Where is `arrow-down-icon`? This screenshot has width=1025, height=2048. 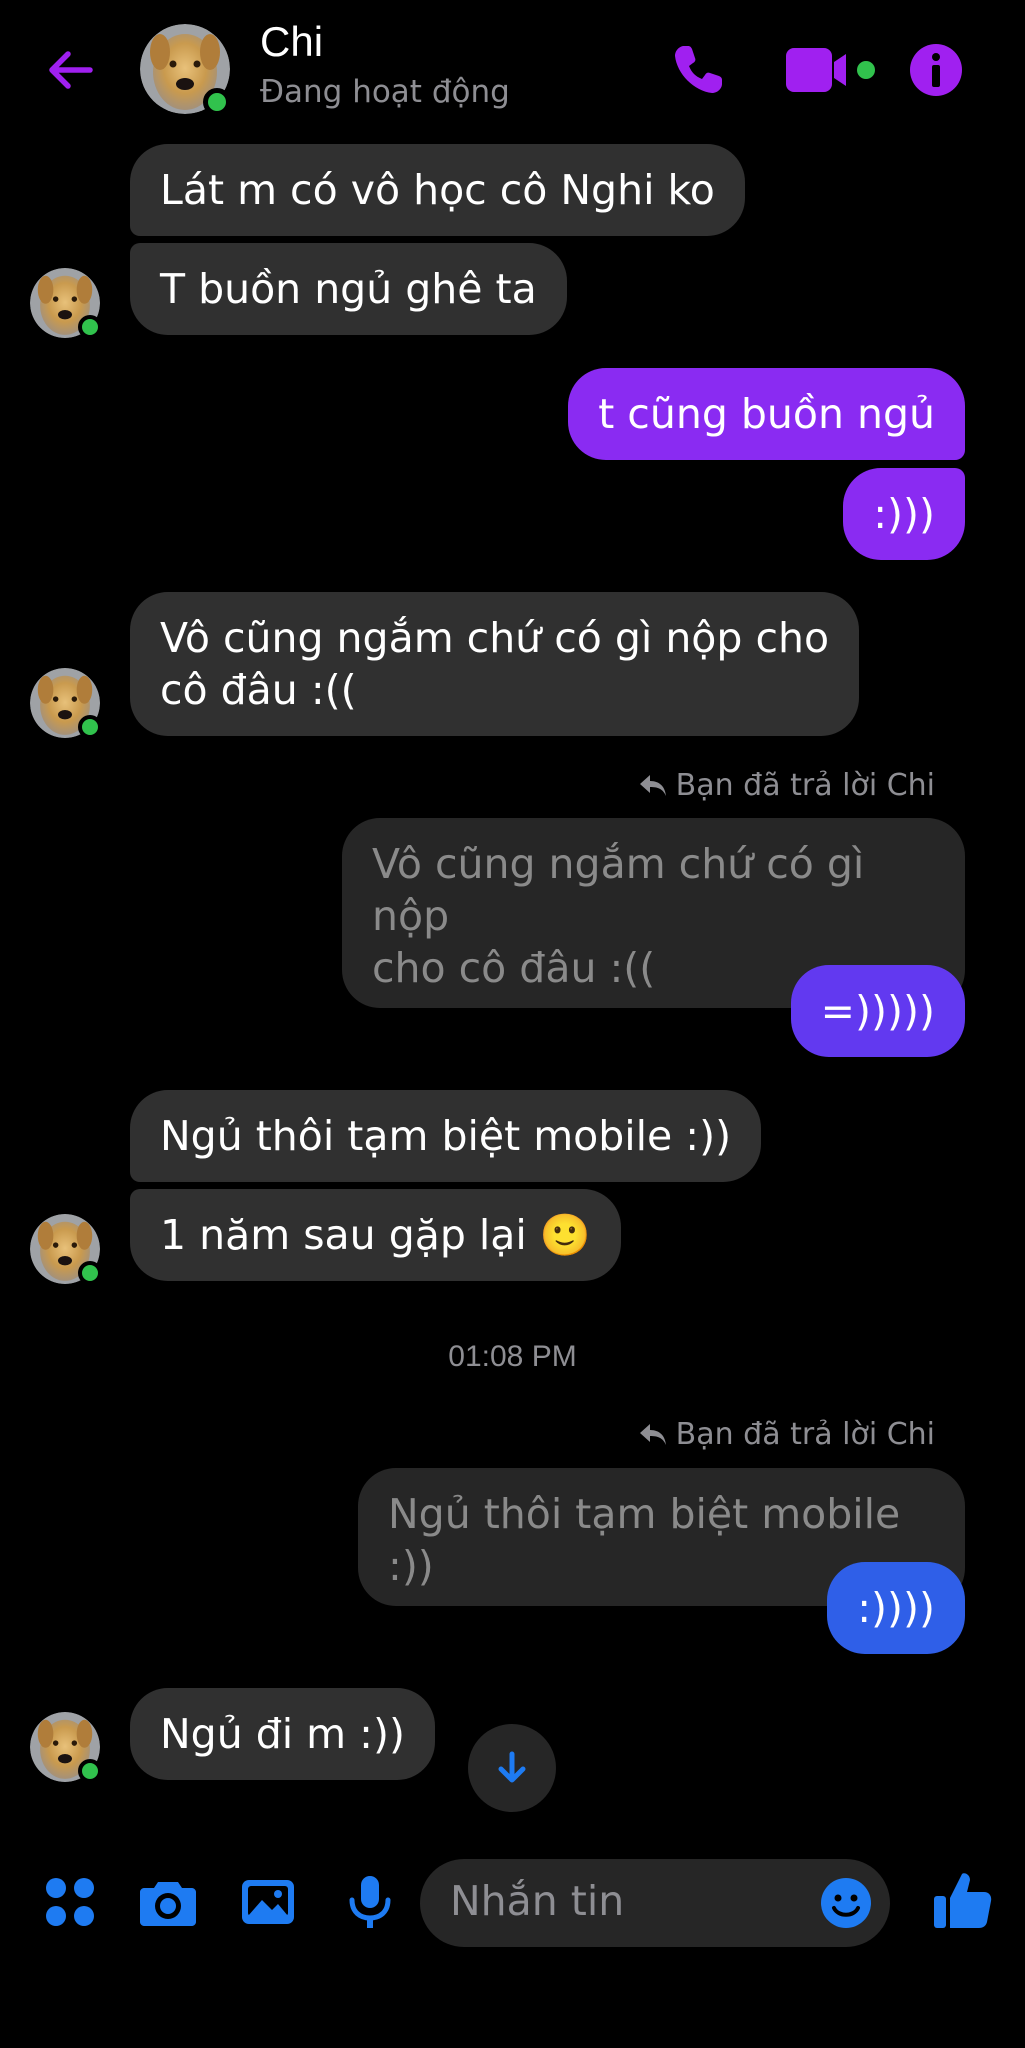
arrow-down-icon is located at coordinates (512, 1767).